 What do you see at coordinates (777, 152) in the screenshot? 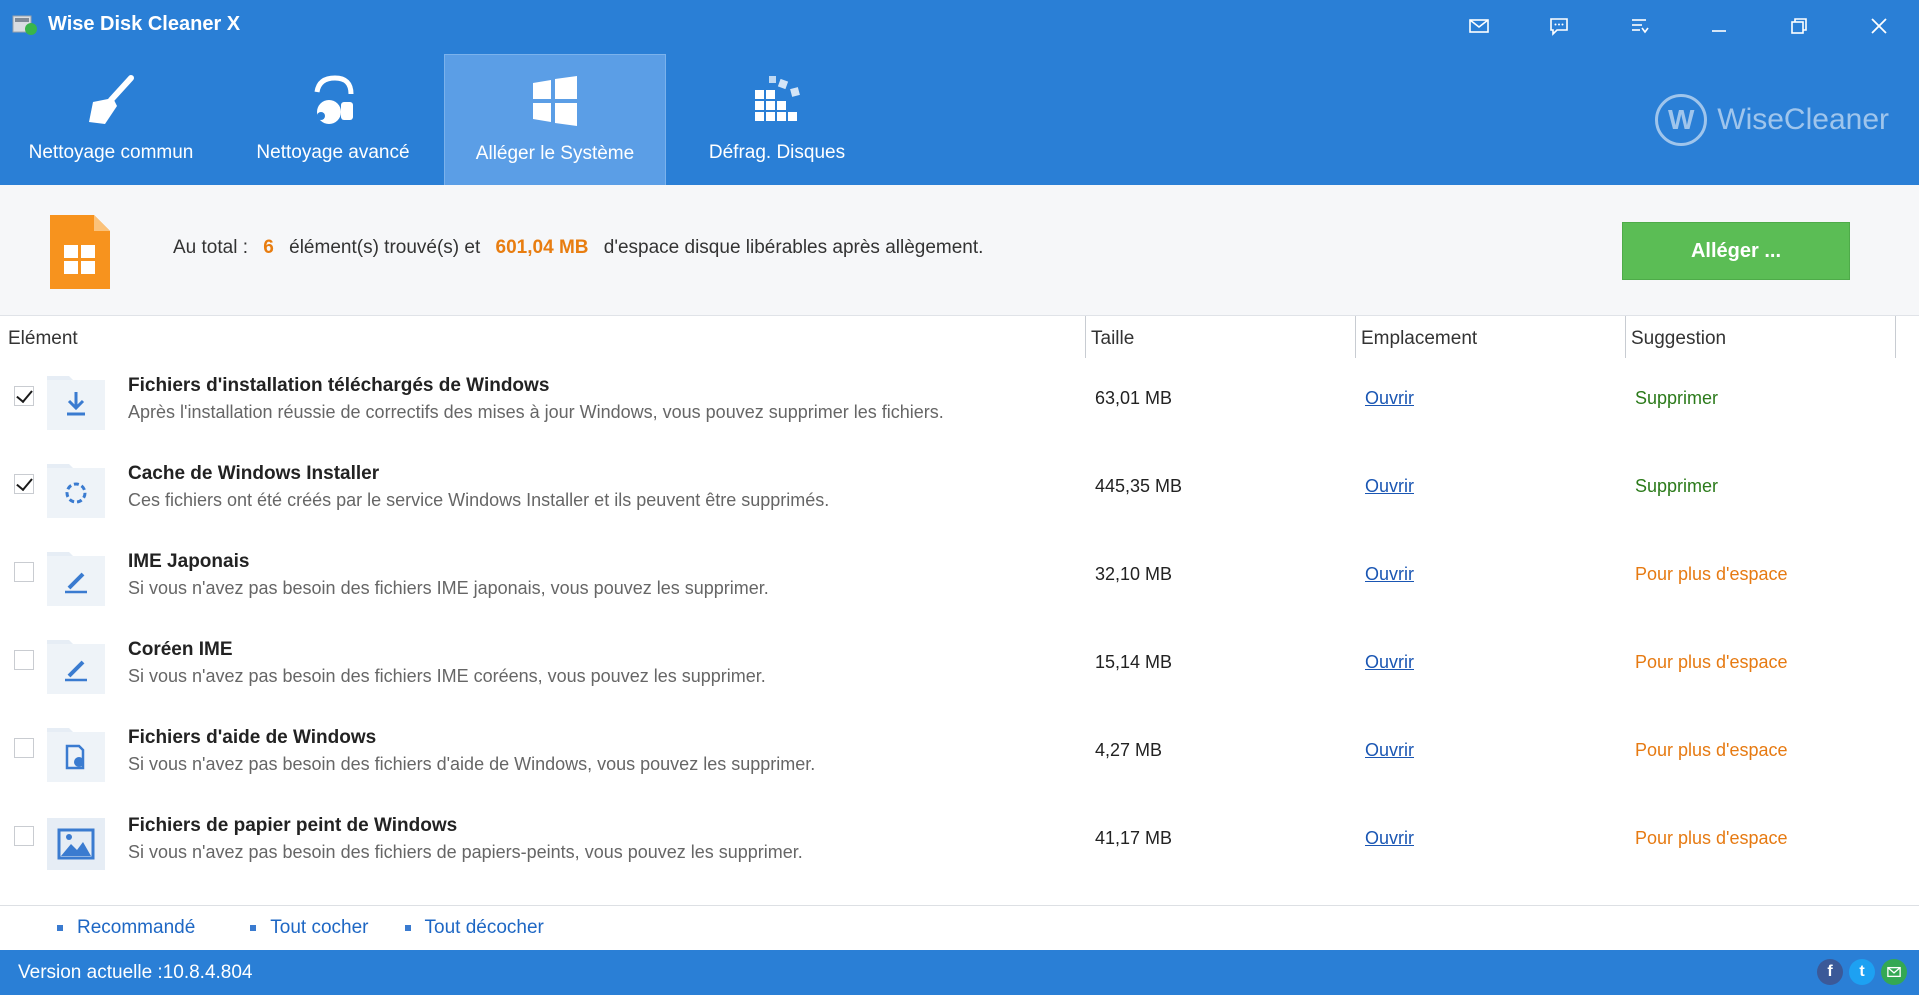
I see `tab-label: Défrag. Disques` at bounding box center [777, 152].